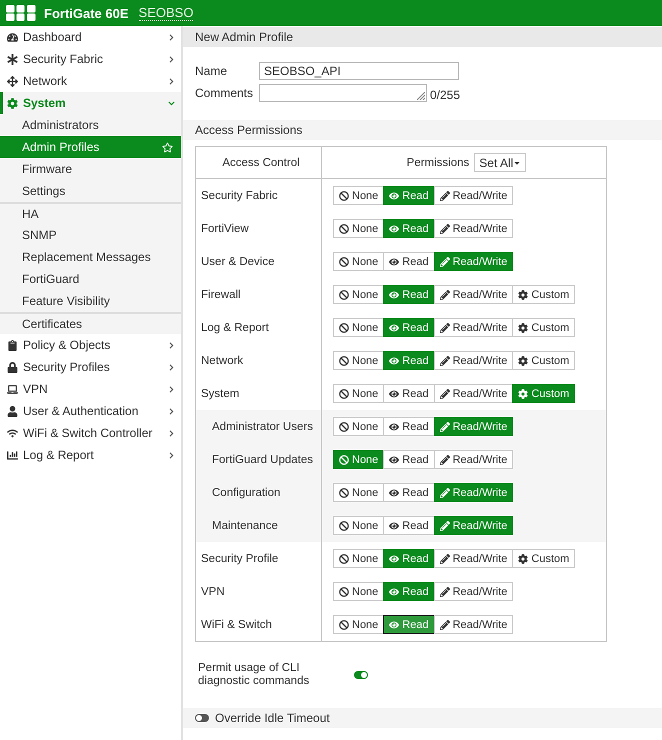 The width and height of the screenshot is (662, 740). I want to click on permission-name: FortiGuard Updates, so click(262, 460).